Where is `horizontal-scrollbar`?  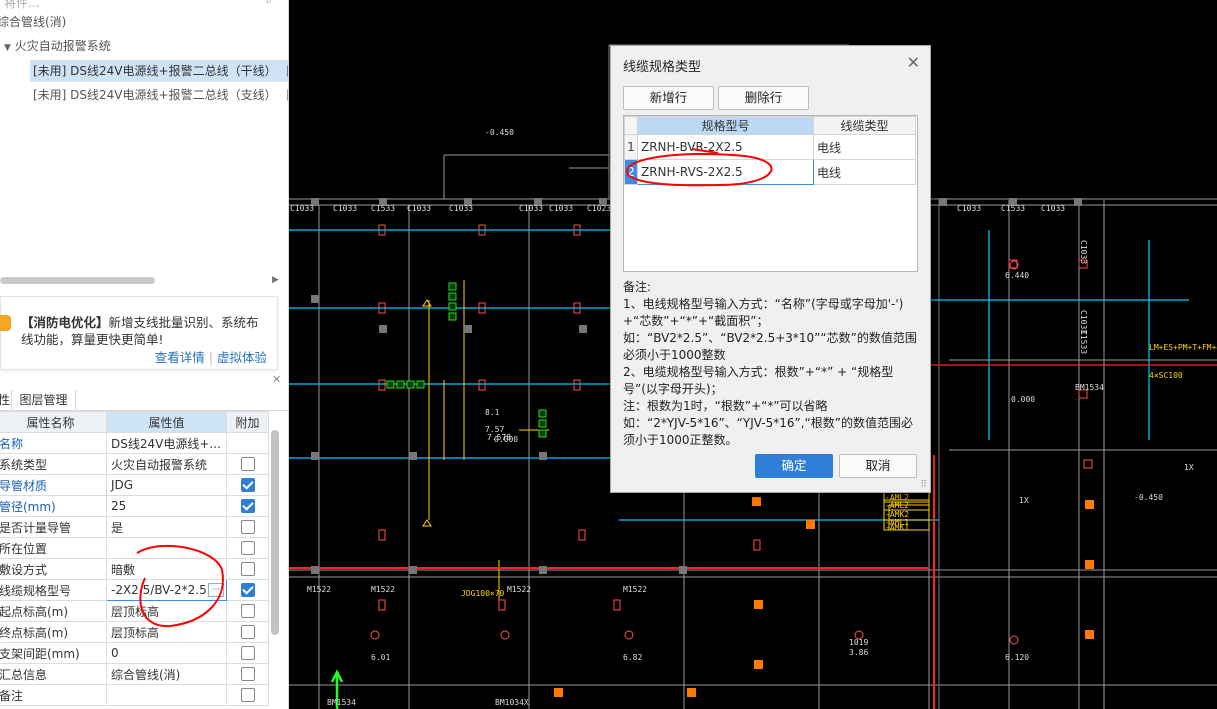
horizontal-scrollbar is located at coordinates (77, 280).